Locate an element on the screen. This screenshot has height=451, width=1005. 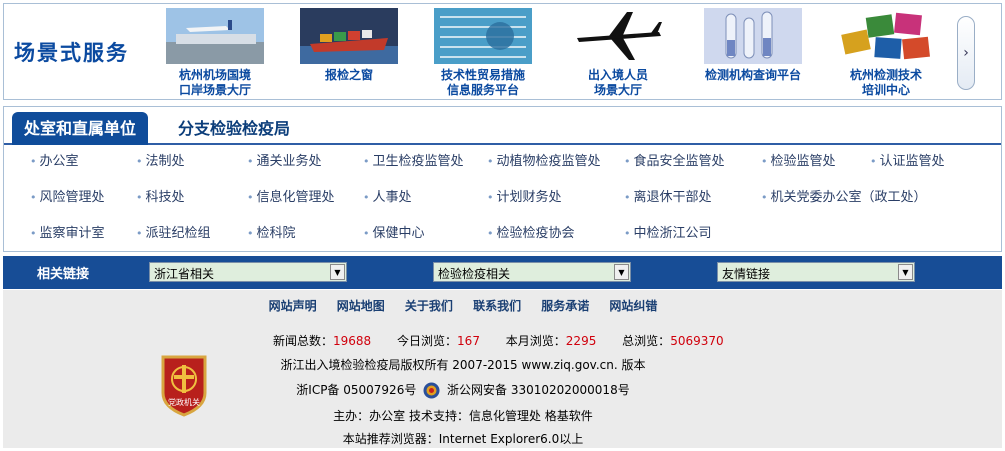
dept-link: • 法制处 is located at coordinates (160, 162).